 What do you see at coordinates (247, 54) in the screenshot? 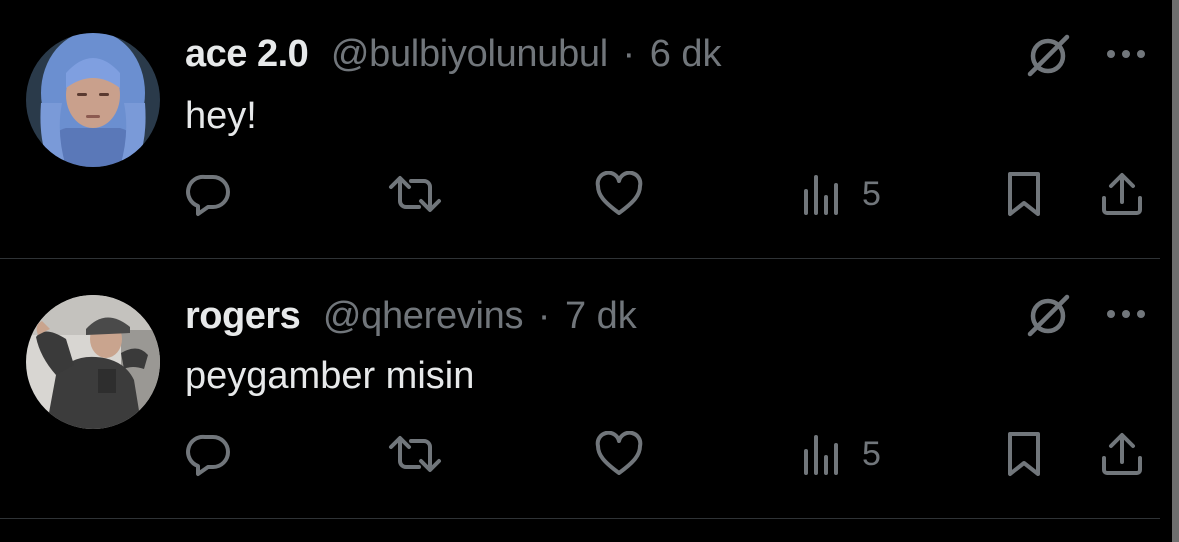
I see `display-name: ace 2.0` at bounding box center [247, 54].